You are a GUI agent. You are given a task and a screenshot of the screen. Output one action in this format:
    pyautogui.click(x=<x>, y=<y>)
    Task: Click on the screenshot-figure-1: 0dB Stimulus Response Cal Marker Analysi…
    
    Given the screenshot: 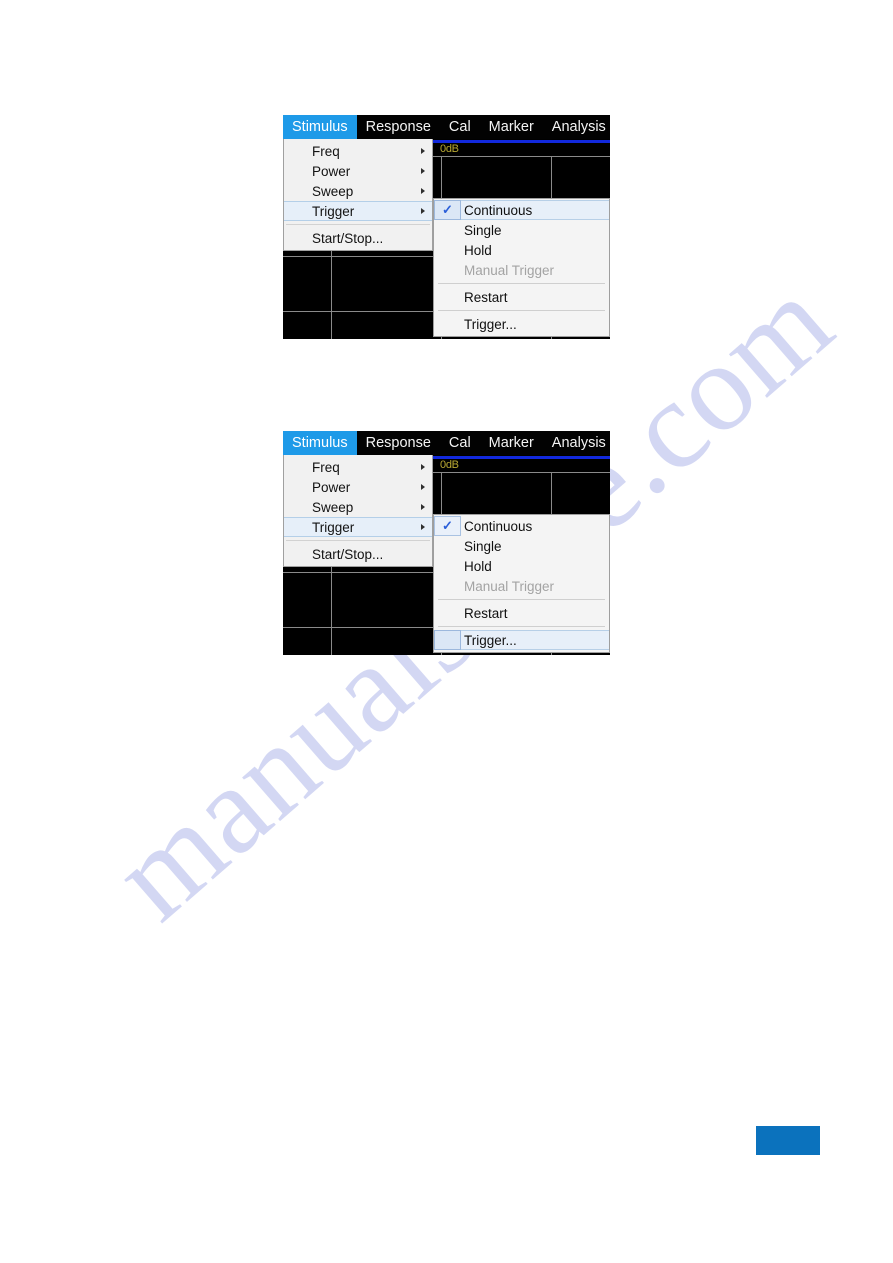 What is the action you would take?
    pyautogui.click(x=446, y=227)
    